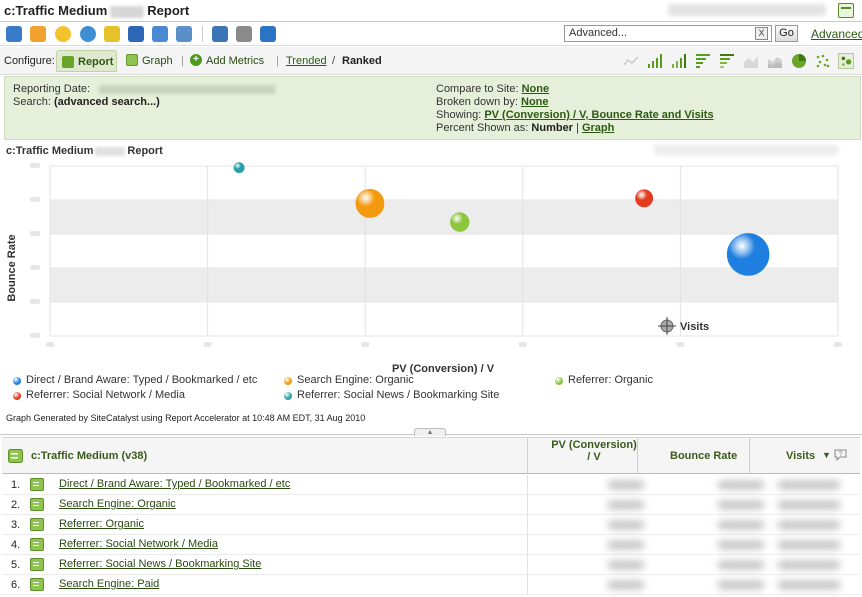  I want to click on redacted-text, so click(127, 11).